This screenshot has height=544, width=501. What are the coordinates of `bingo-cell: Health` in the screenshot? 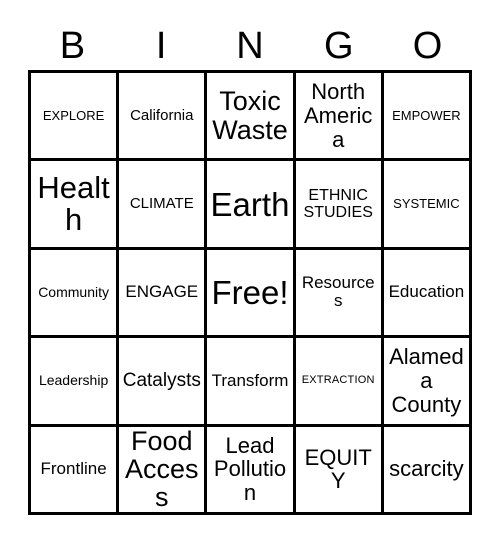 It's located at (75, 205).